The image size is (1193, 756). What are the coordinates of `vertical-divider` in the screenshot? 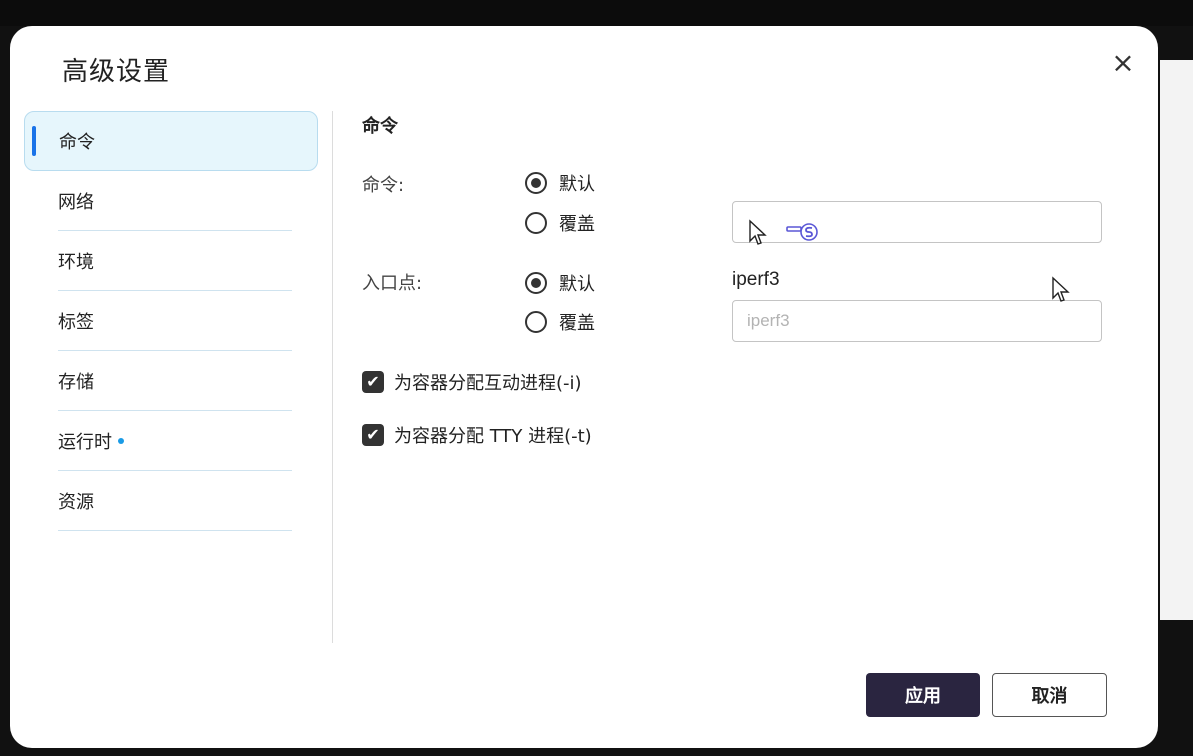 It's located at (332, 377).